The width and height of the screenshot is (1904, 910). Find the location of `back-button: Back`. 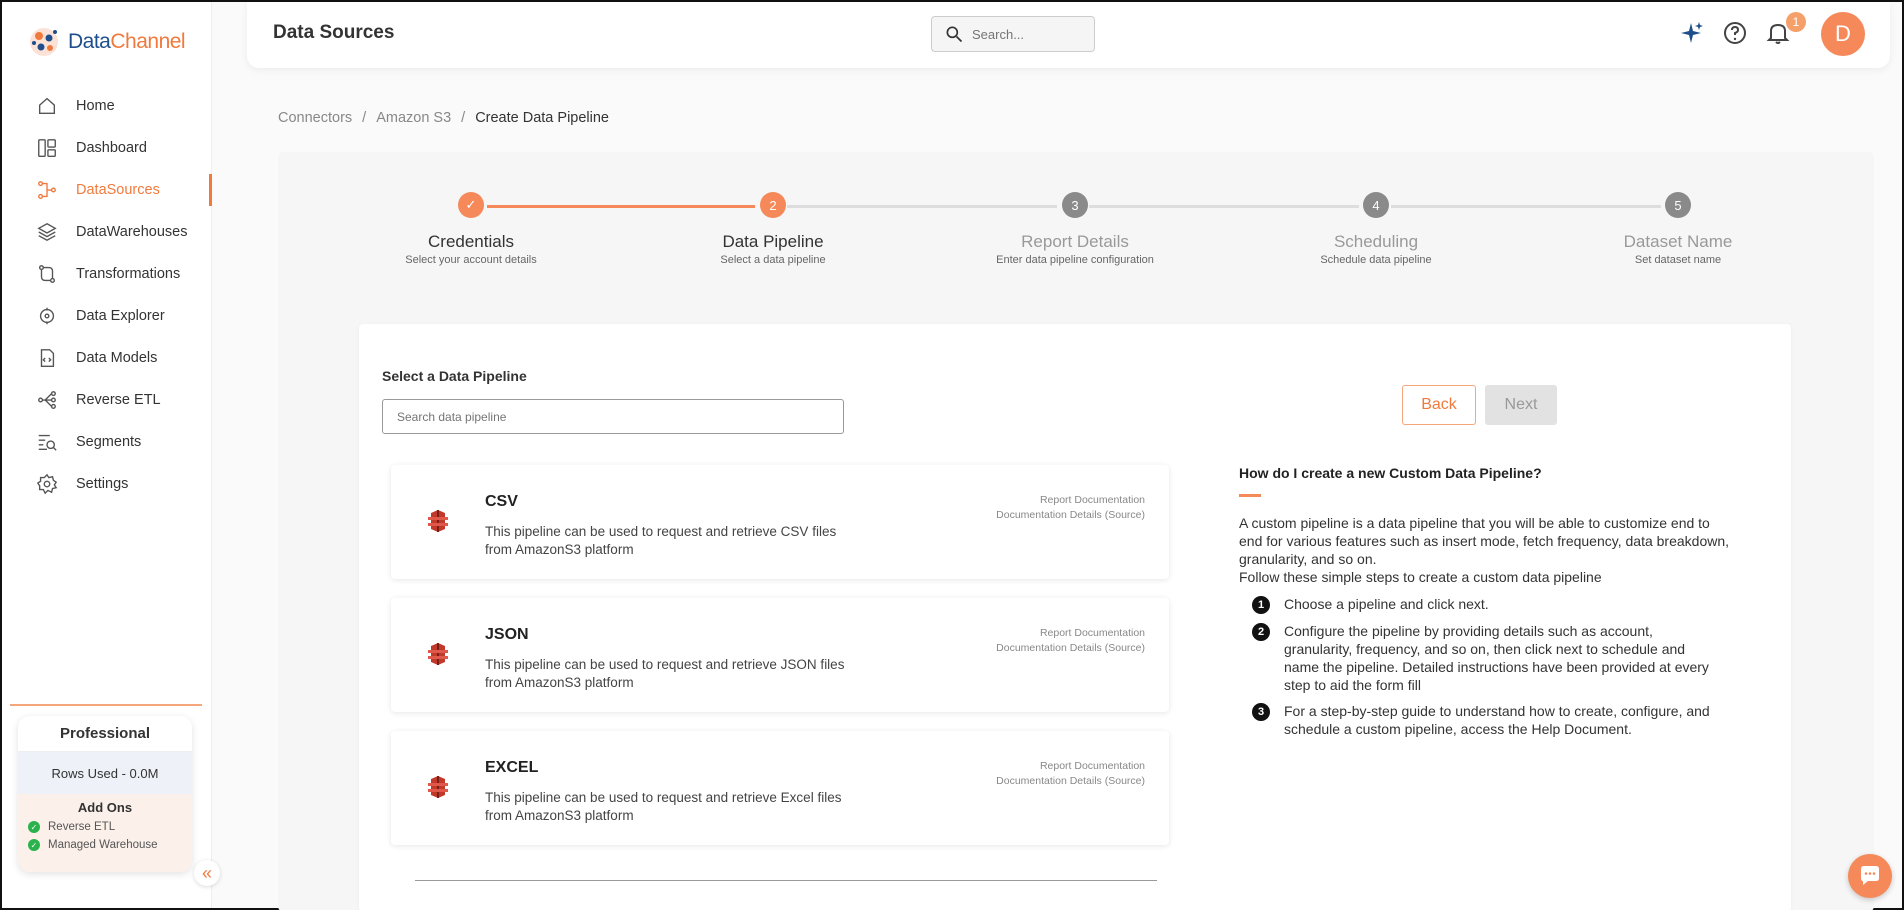

back-button: Back is located at coordinates (1439, 405).